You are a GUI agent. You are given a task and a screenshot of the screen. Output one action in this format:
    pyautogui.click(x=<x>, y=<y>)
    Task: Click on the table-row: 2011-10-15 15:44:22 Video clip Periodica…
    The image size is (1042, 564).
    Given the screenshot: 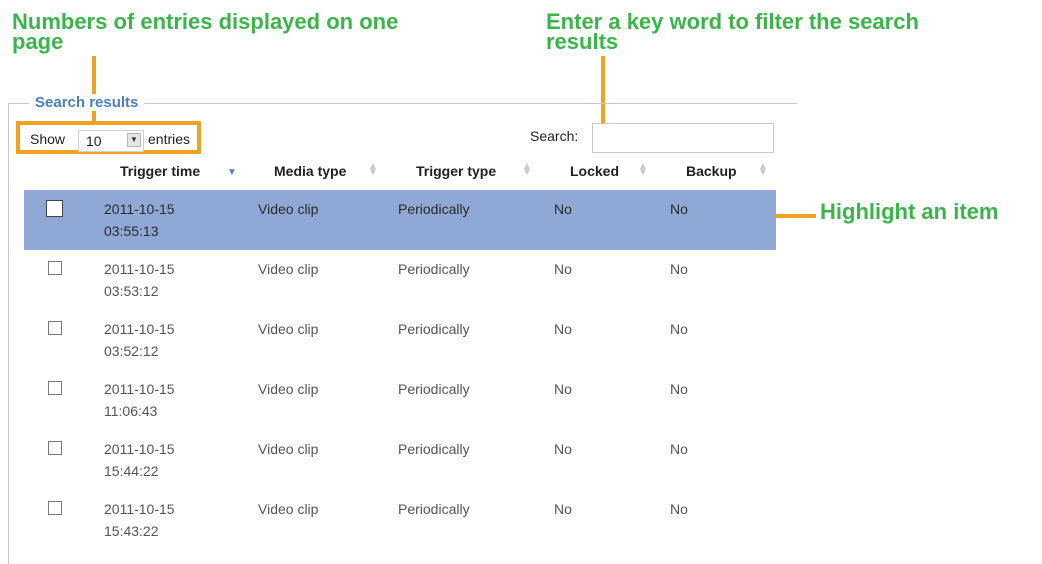 What is the action you would take?
    pyautogui.click(x=400, y=460)
    